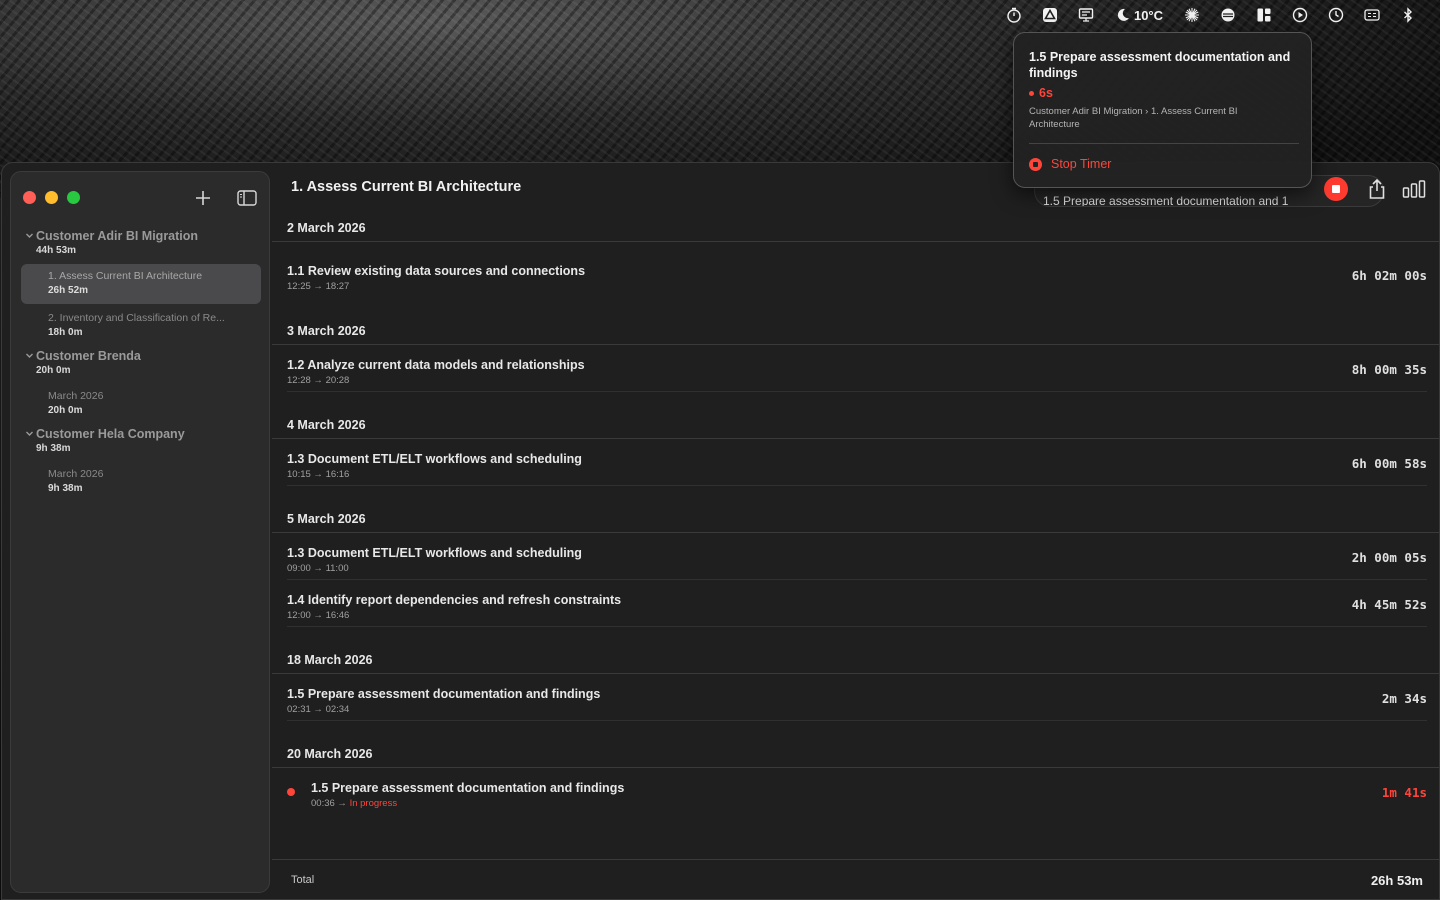 The height and width of the screenshot is (900, 1440). Describe the element at coordinates (1389, 463) in the screenshot. I see `entry-duration: 6h 00m 58s` at that location.